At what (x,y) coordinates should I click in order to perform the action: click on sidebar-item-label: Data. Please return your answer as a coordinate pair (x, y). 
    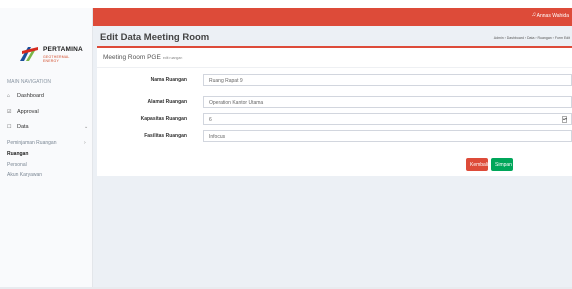
    Looking at the image, I should click on (23, 127).